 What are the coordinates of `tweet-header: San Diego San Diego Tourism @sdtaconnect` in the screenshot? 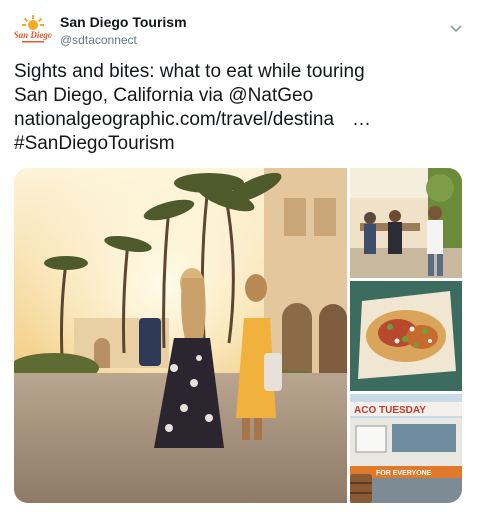 It's located at (239, 30).